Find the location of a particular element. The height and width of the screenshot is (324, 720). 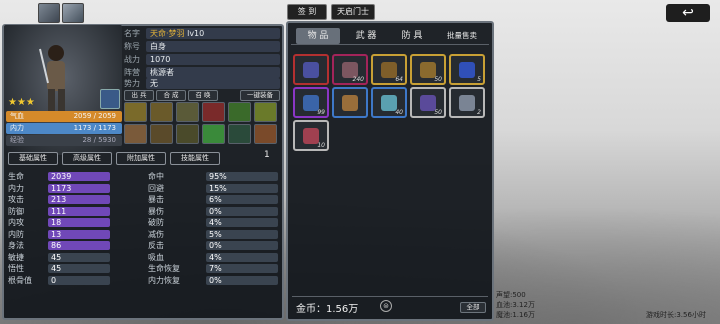

inventory-slot: 64 is located at coordinates (389, 69).